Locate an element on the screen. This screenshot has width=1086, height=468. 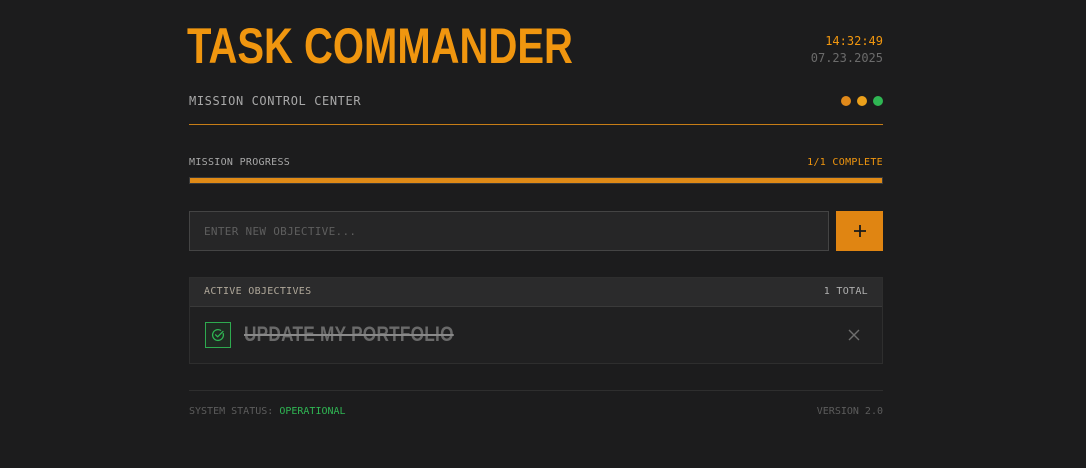
objective-item: UPDATE MY PORTFOLIO is located at coordinates (536, 335).